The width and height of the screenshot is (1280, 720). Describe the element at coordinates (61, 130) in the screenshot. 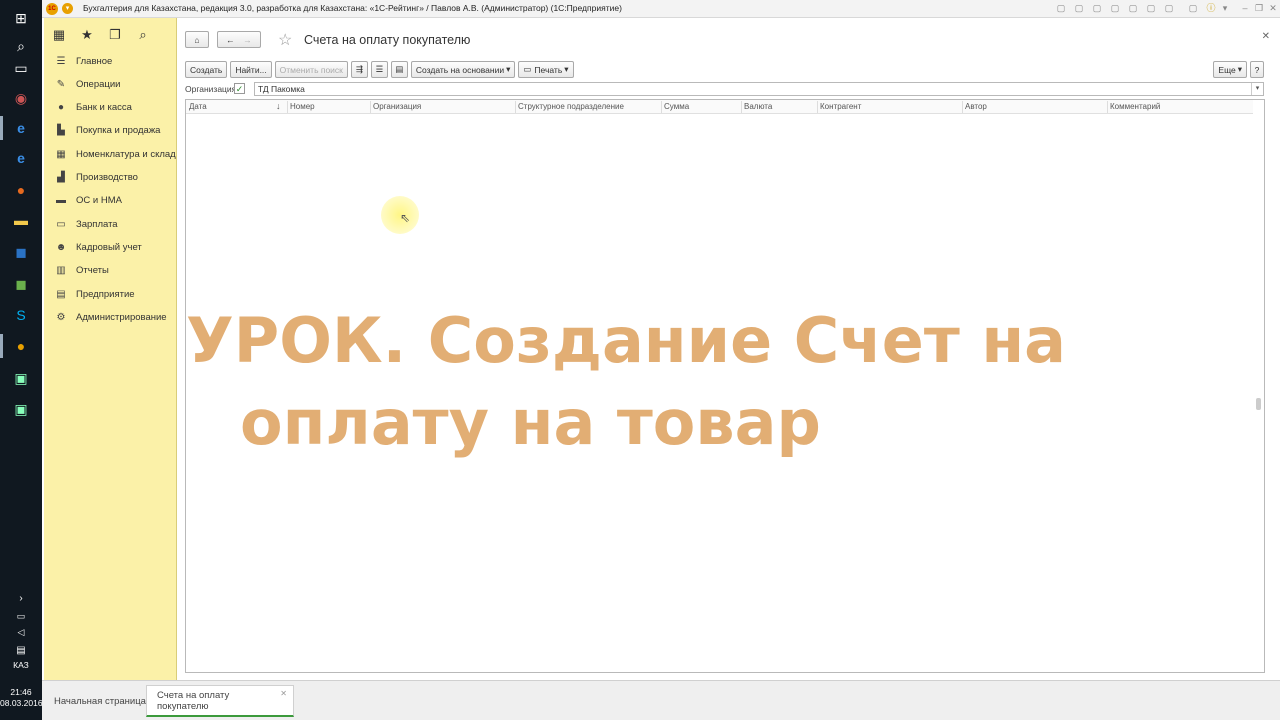

I see `cart-icon: ▙` at that location.